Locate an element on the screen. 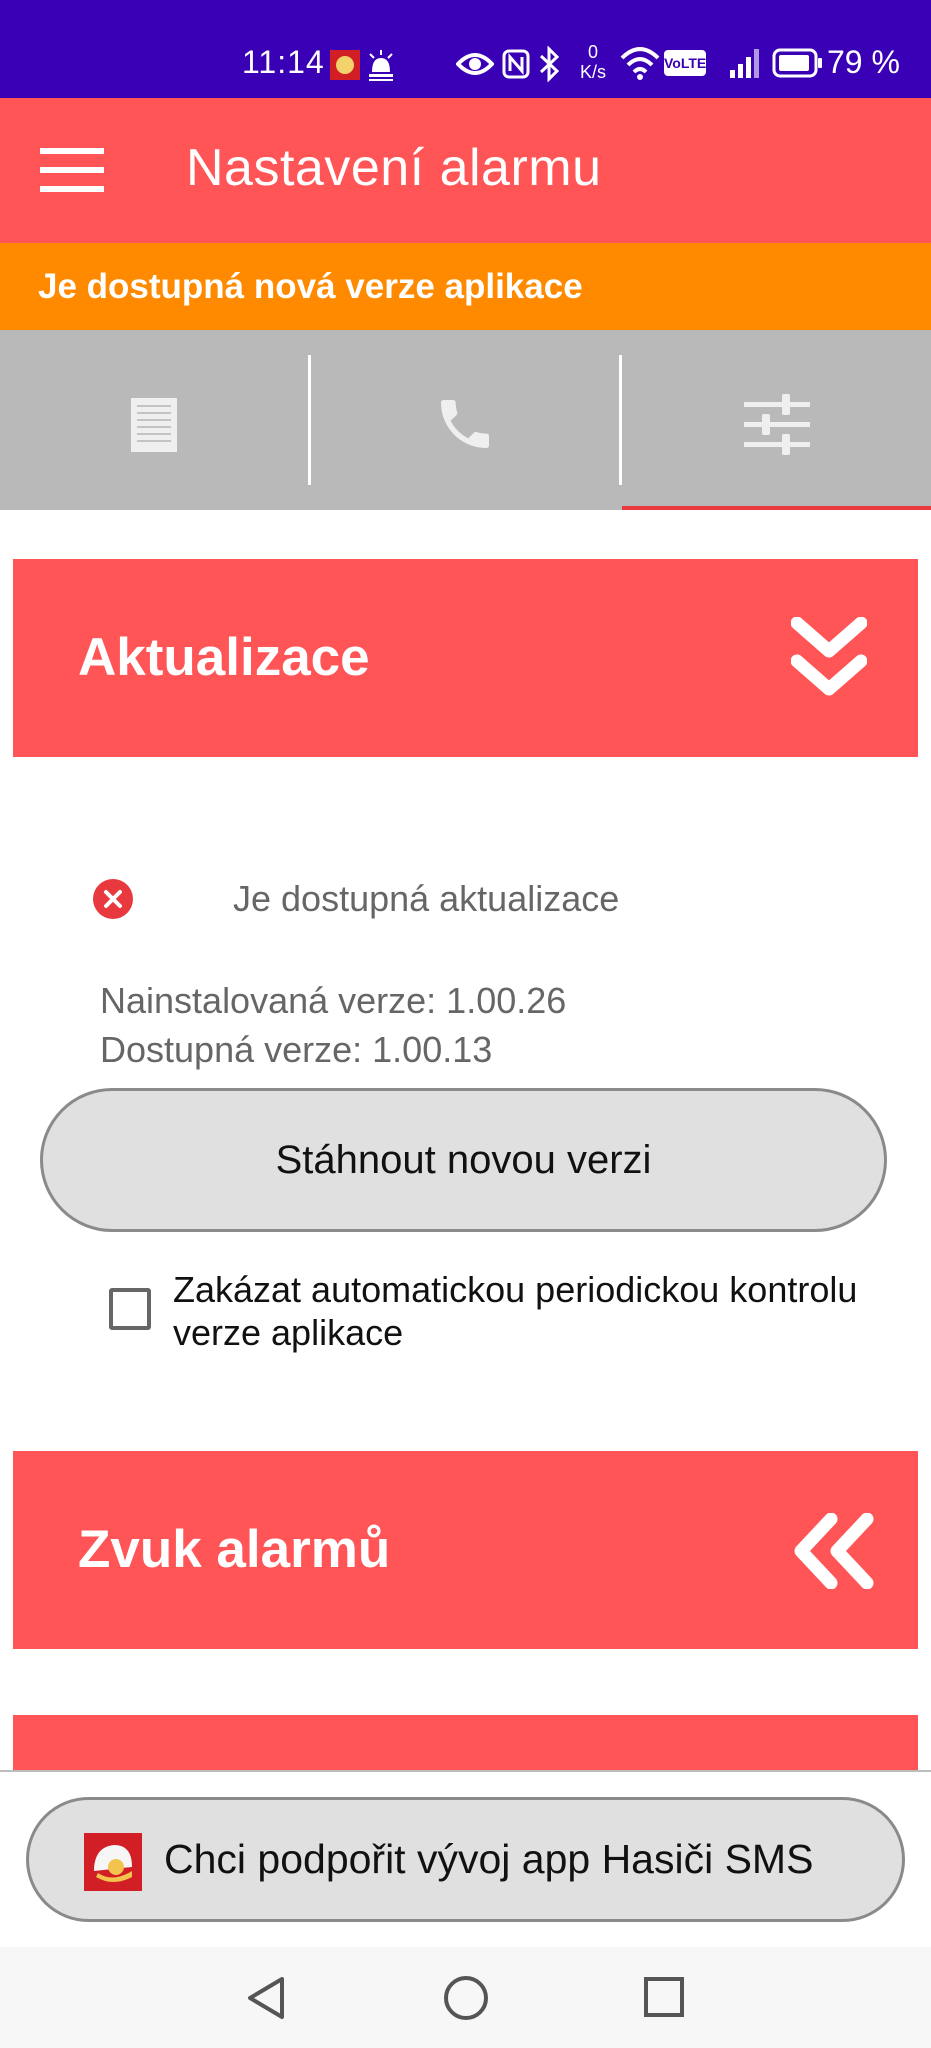 The height and width of the screenshot is (2048, 931). tab-selected-indicator is located at coordinates (776, 508).